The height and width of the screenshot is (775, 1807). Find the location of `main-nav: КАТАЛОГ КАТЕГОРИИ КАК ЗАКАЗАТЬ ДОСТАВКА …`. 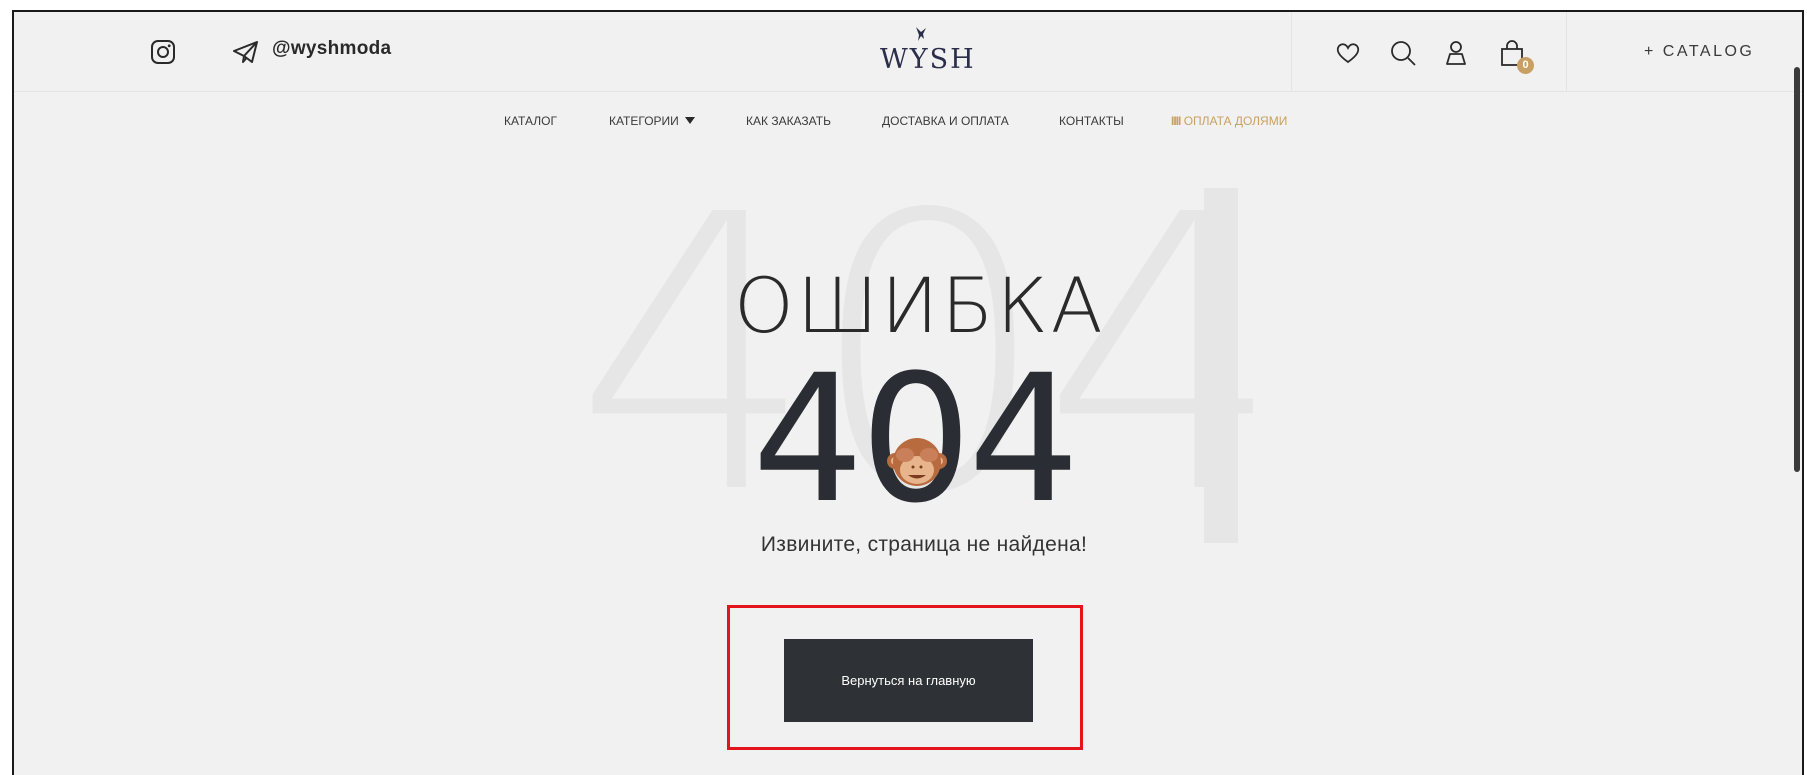

main-nav: КАТАЛОГ КАТЕГОРИИ КАК ЗАКАЗАТЬ ДОСТАВКА … is located at coordinates (908, 124).